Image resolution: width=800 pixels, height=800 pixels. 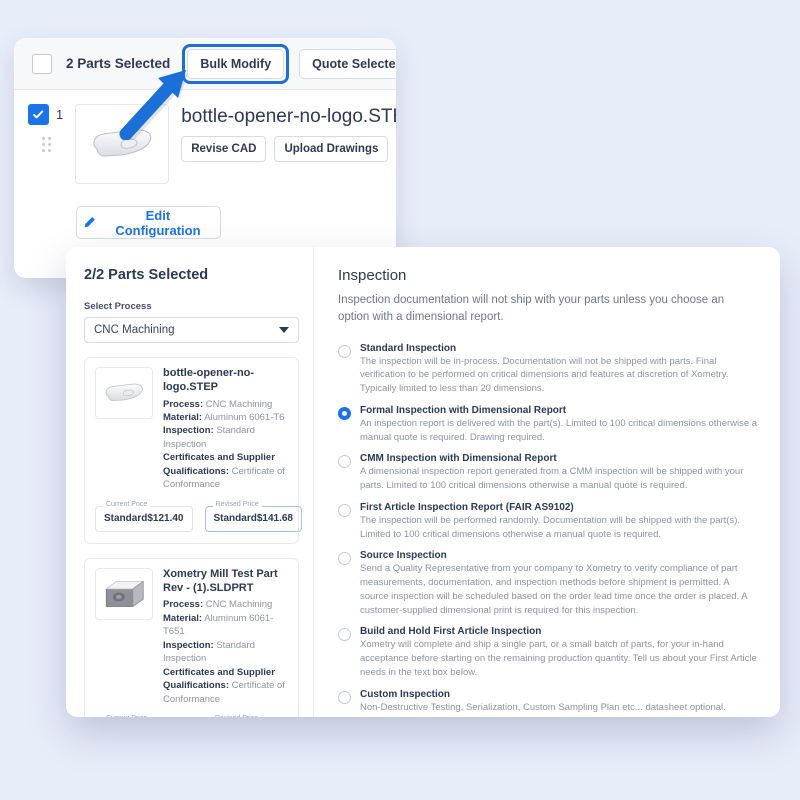 What do you see at coordinates (60, 114) in the screenshot?
I see `row-number: 1` at bounding box center [60, 114].